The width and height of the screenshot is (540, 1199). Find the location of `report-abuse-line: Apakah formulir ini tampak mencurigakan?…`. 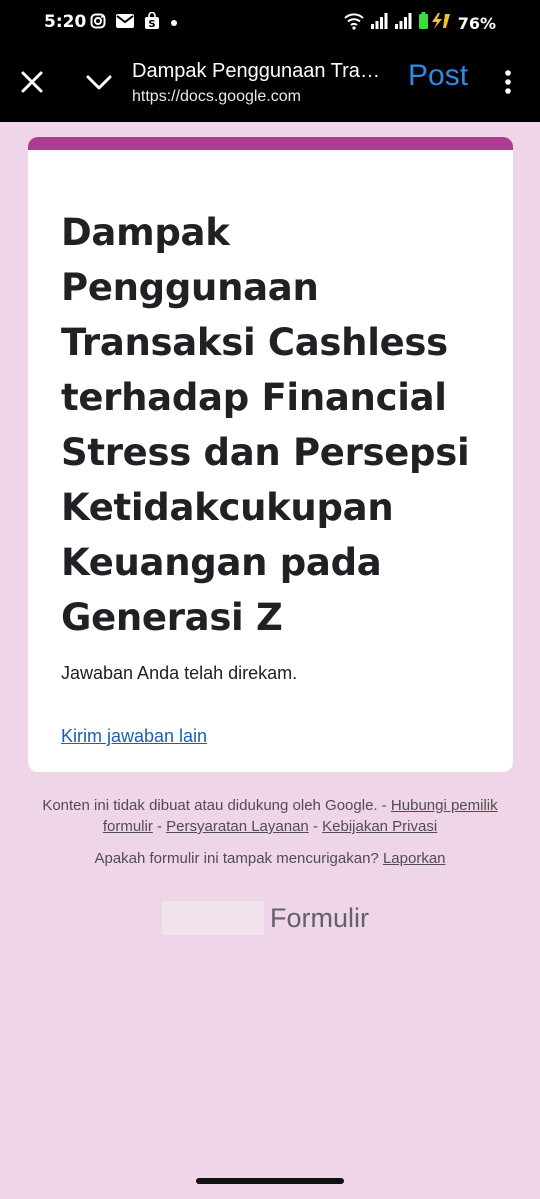

report-abuse-line: Apakah formulir ini tampak mencurigakan?… is located at coordinates (270, 858).